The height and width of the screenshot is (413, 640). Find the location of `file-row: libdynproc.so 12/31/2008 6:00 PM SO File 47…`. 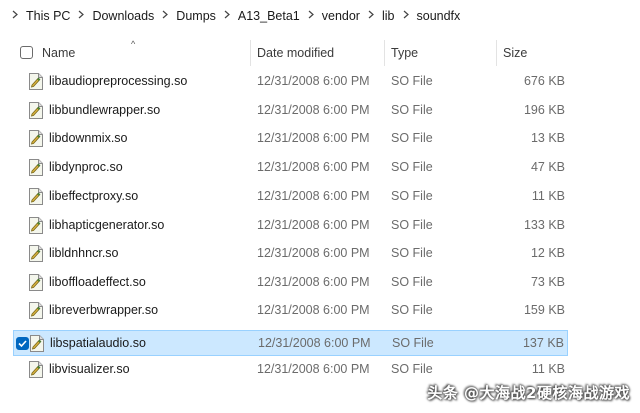

file-row: libdynproc.so 12/31/2008 6:00 PM SO File 47… is located at coordinates (290, 168).